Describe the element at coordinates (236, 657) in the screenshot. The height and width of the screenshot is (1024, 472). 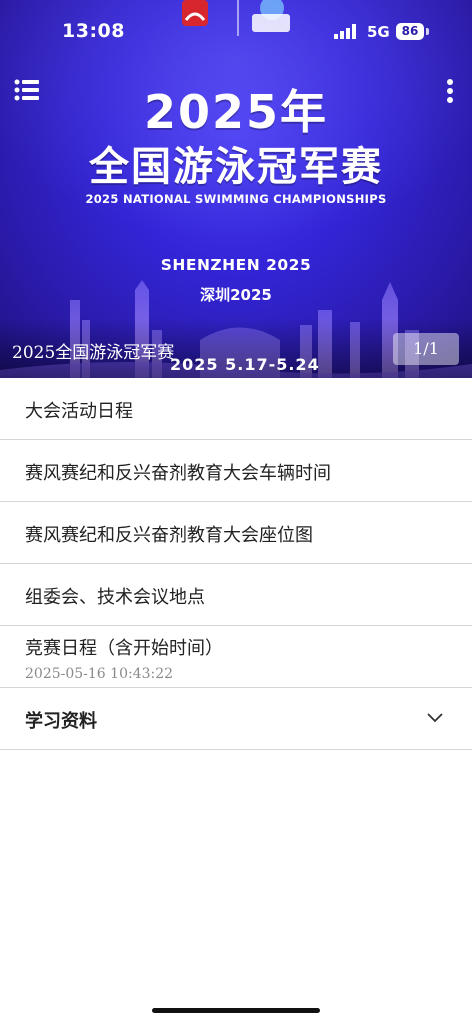
I see `list-item: 竞赛日程（含开始时间） 2025-05-16 10:43:22` at that location.